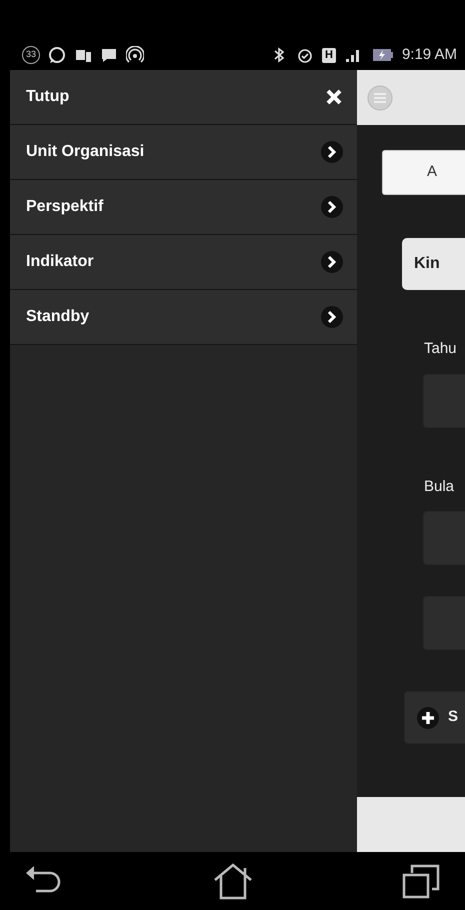 The width and height of the screenshot is (465, 910). Describe the element at coordinates (233, 881) in the screenshot. I see `home-icon` at that location.